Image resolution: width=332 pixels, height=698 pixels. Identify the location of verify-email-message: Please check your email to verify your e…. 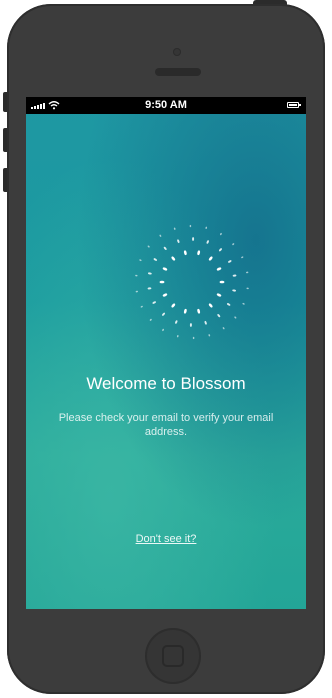
(166, 425).